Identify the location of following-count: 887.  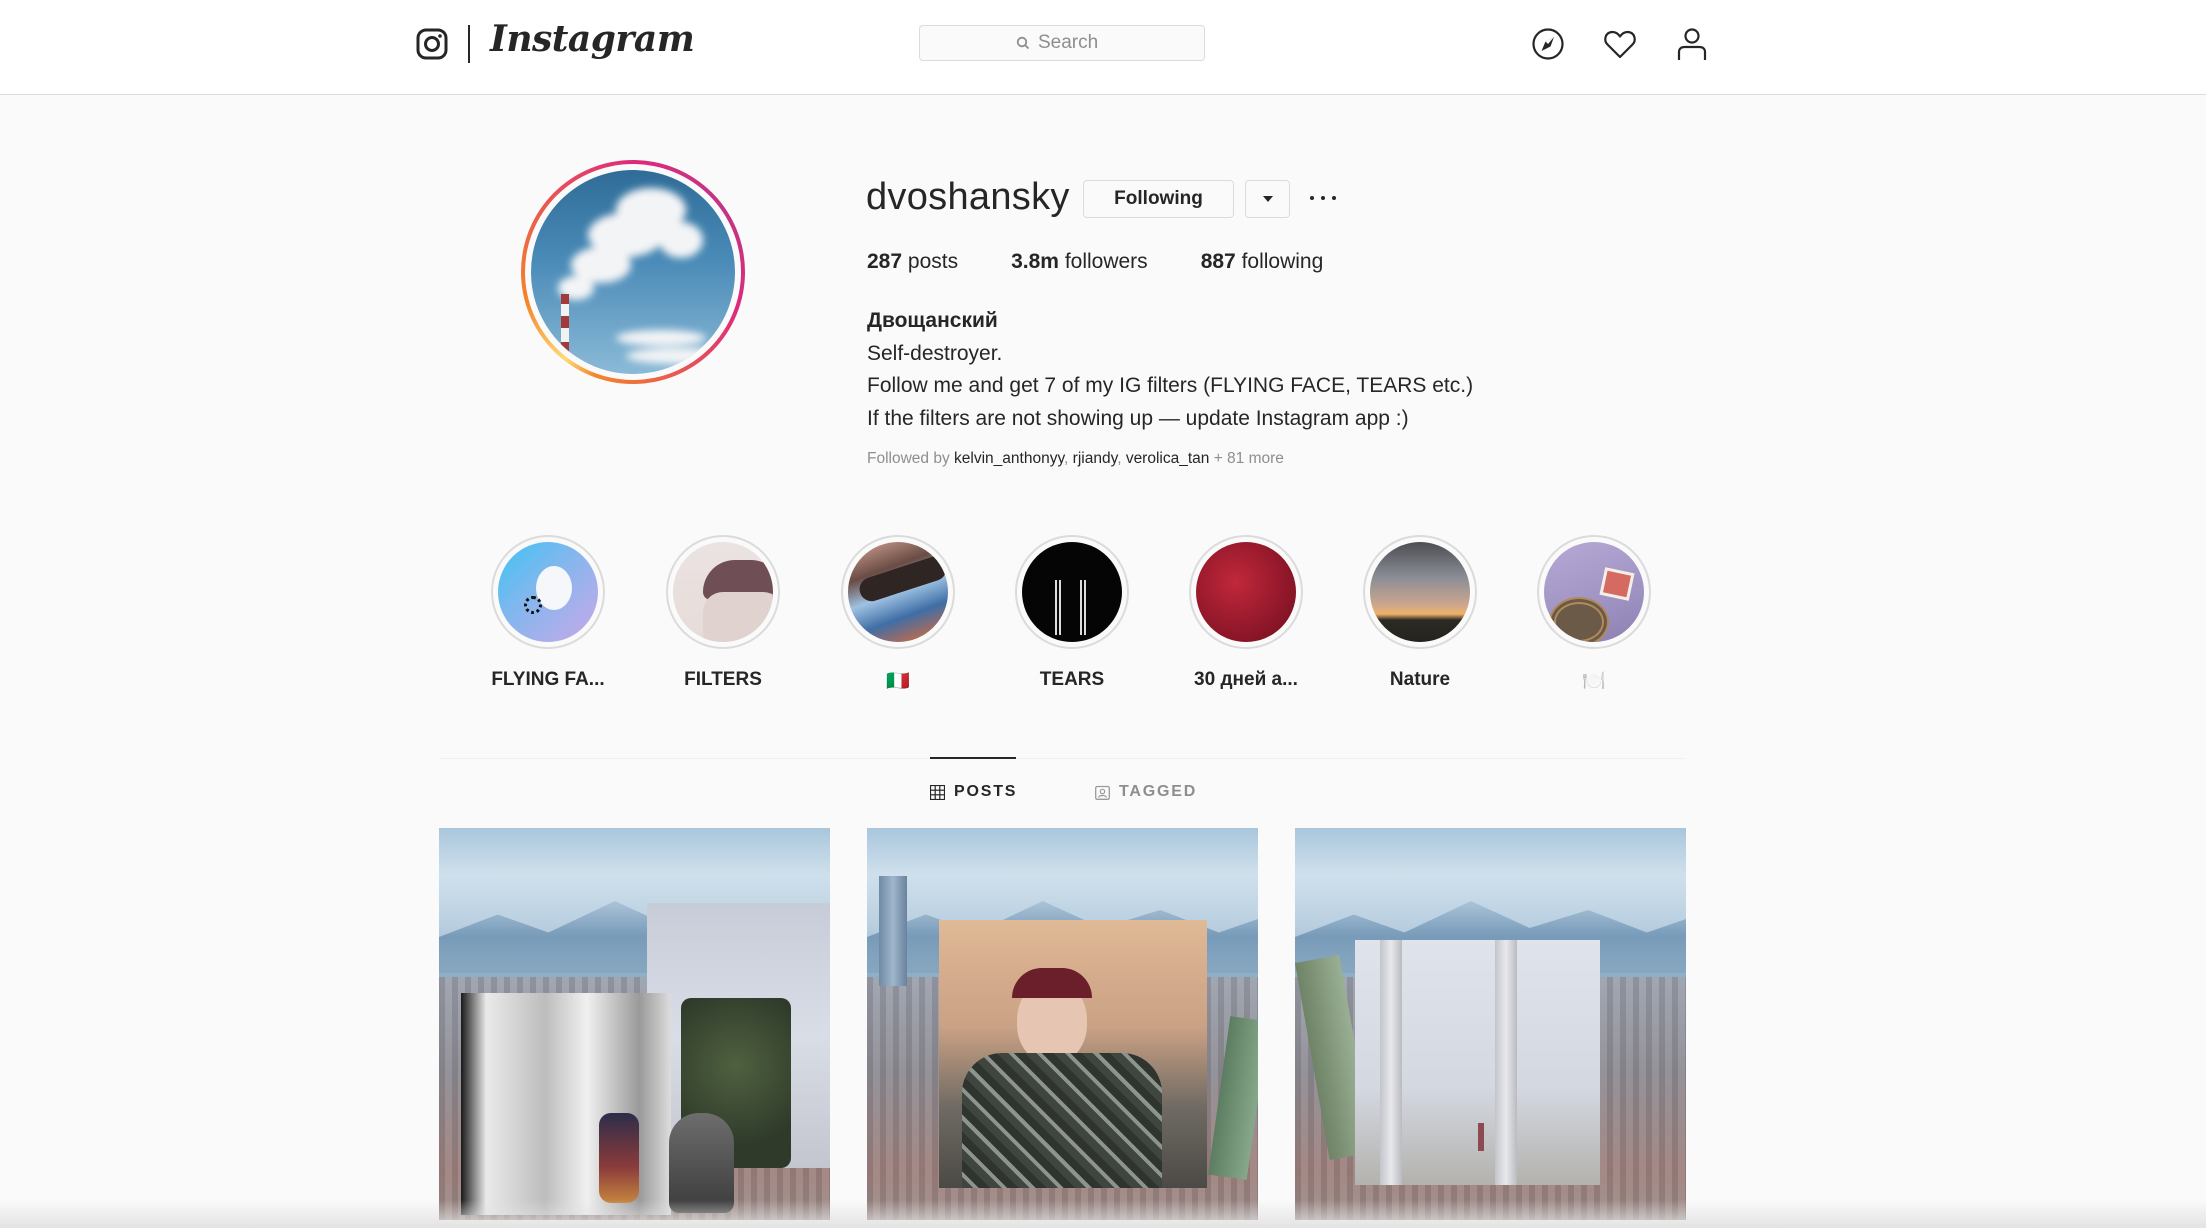
(1218, 261).